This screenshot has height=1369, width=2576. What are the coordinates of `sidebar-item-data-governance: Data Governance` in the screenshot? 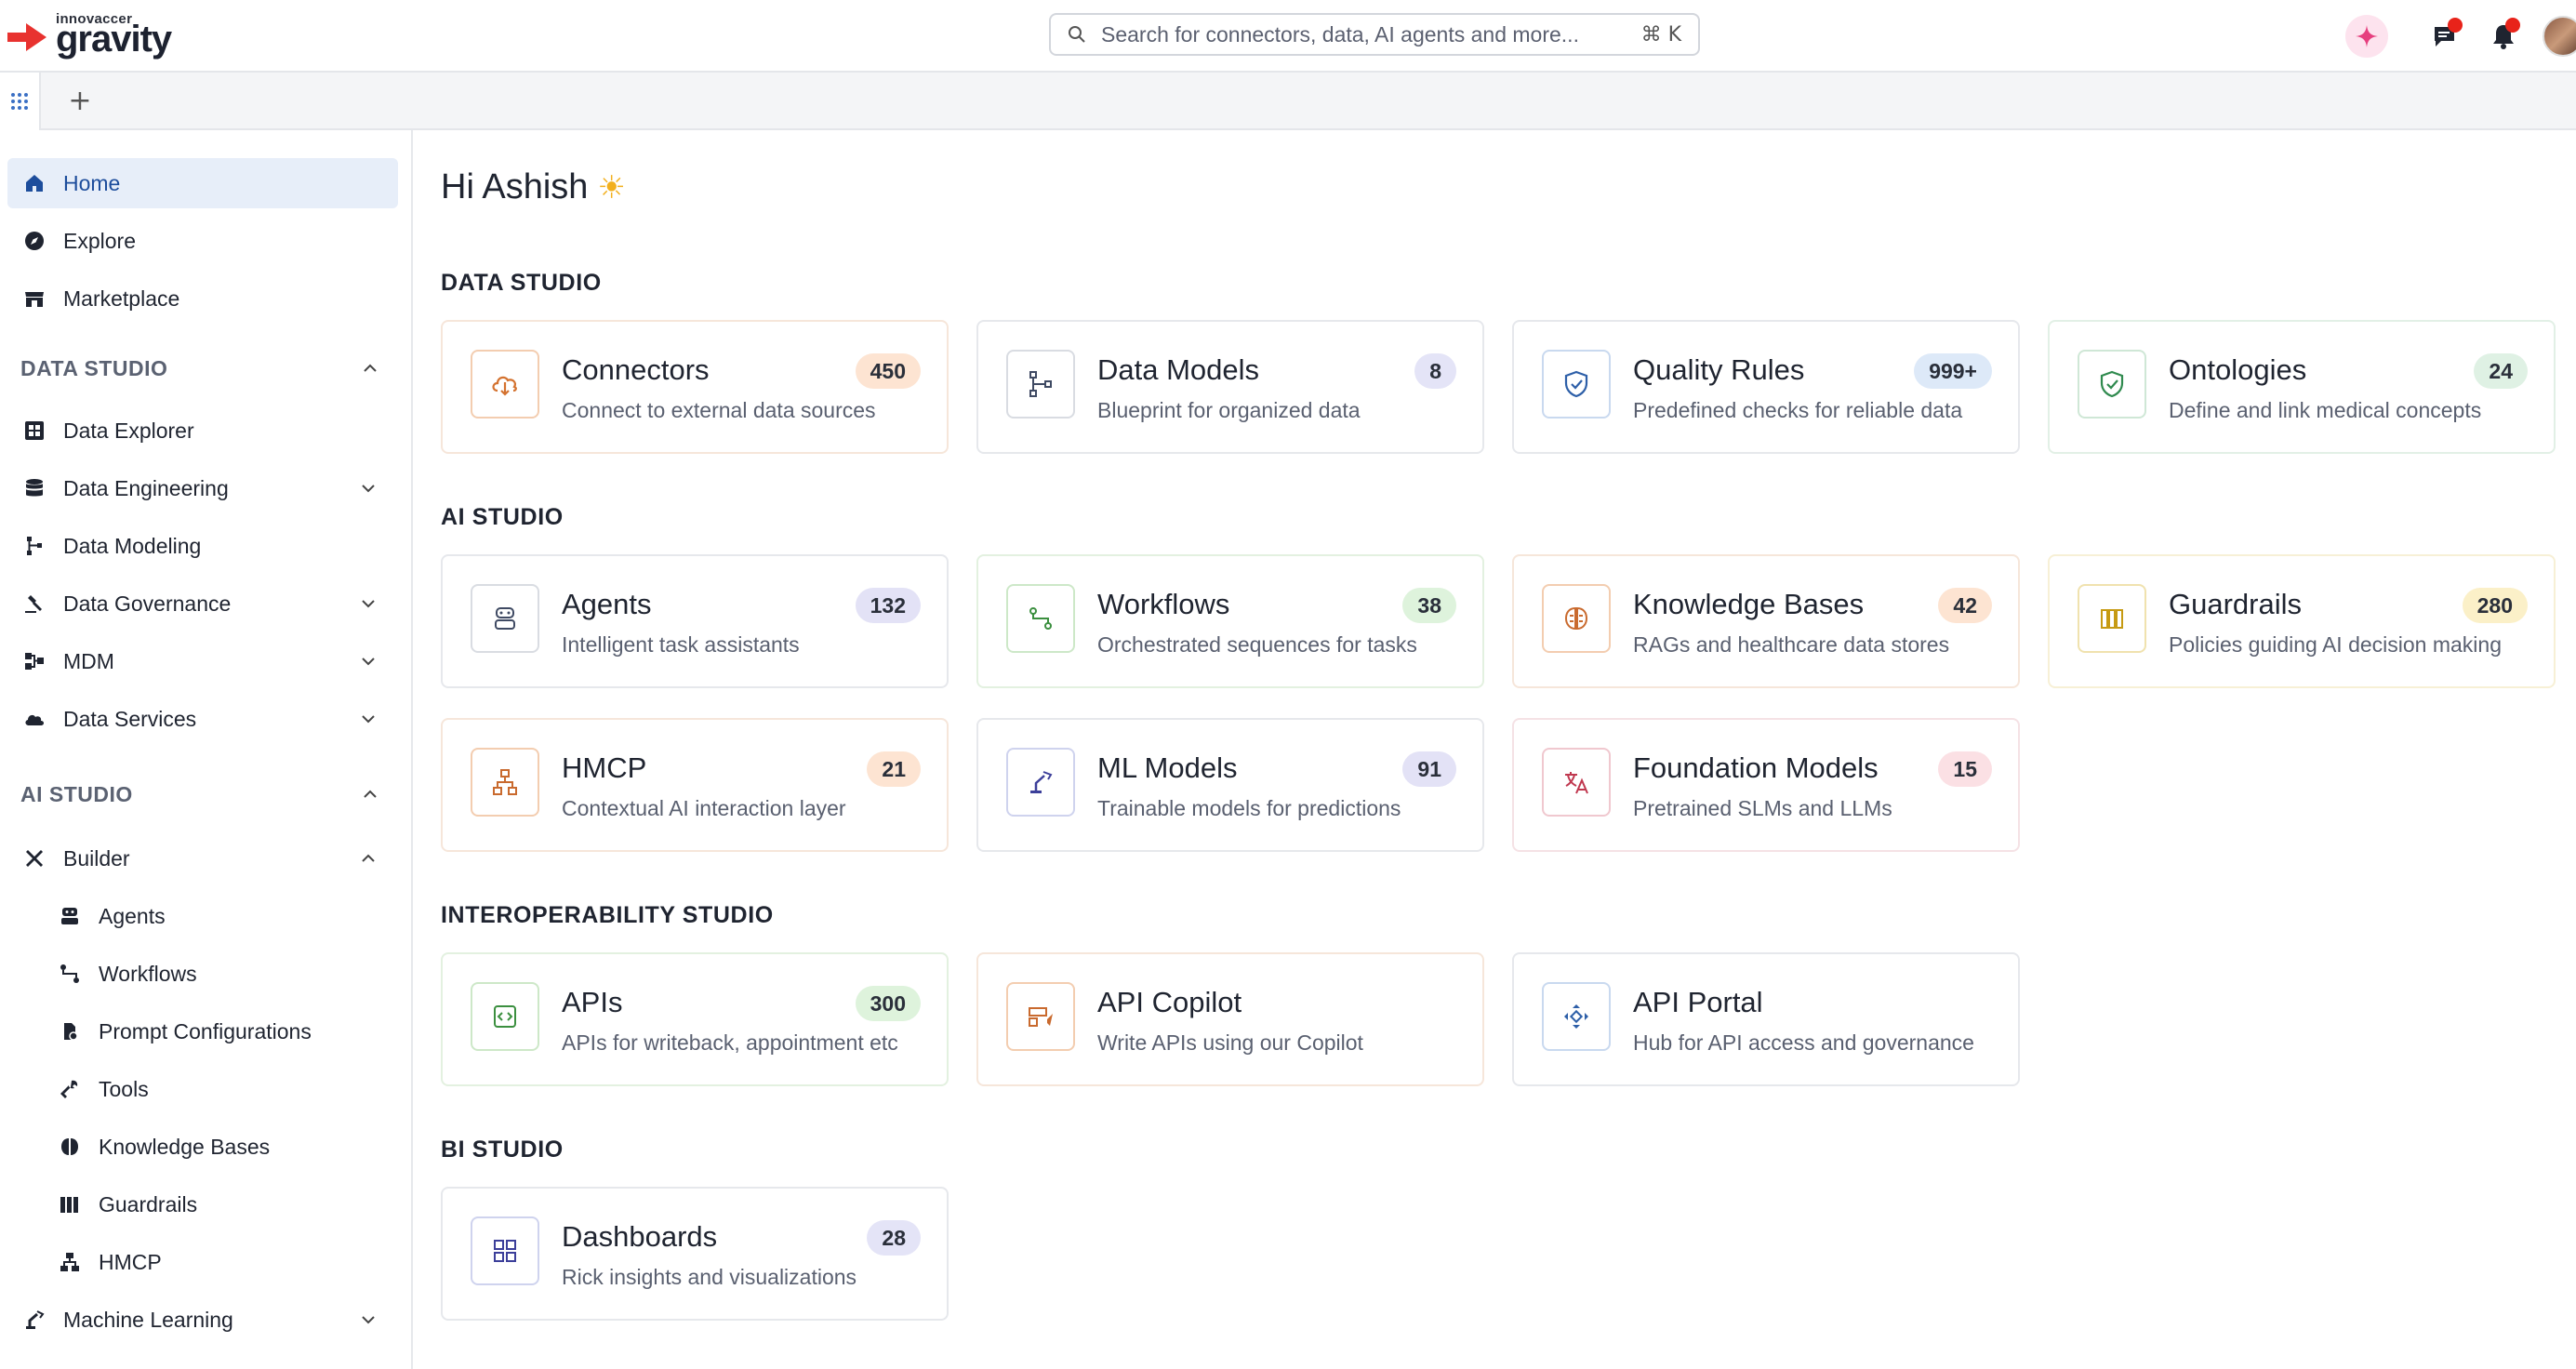 It's located at (202, 603).